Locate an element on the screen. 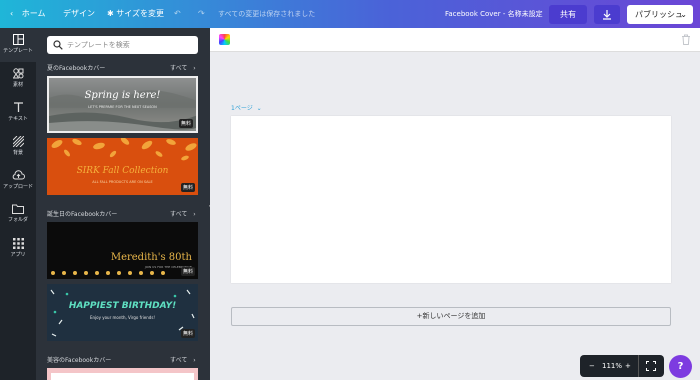  thumb-title: HAPPIEST BIRTHDAY! is located at coordinates (122, 306).